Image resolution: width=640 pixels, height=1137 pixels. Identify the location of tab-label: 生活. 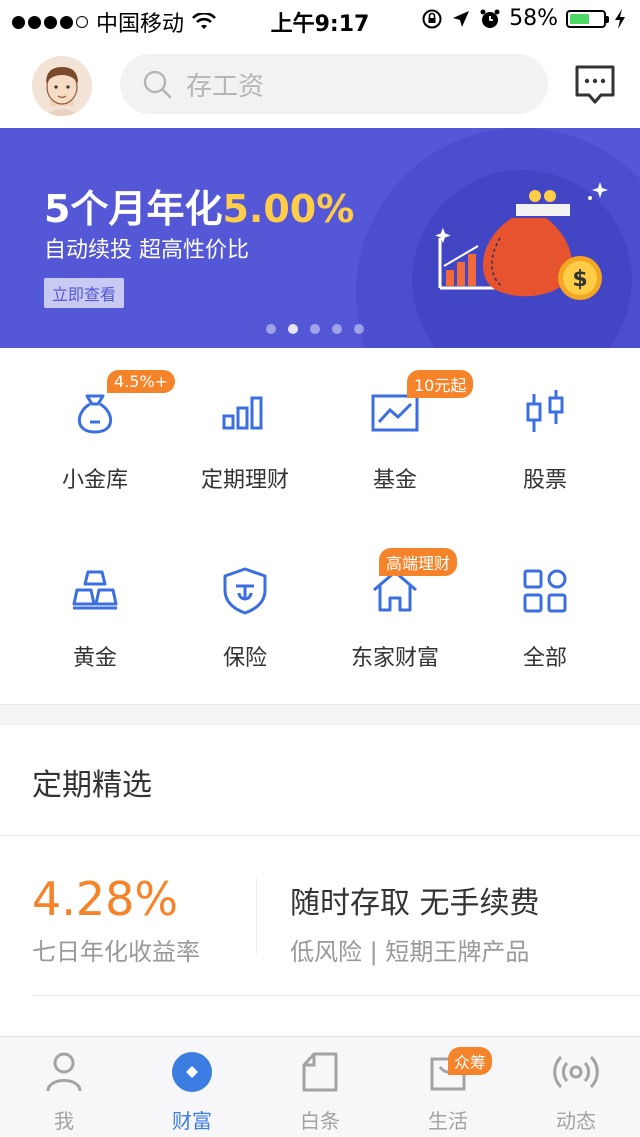
(448, 1121).